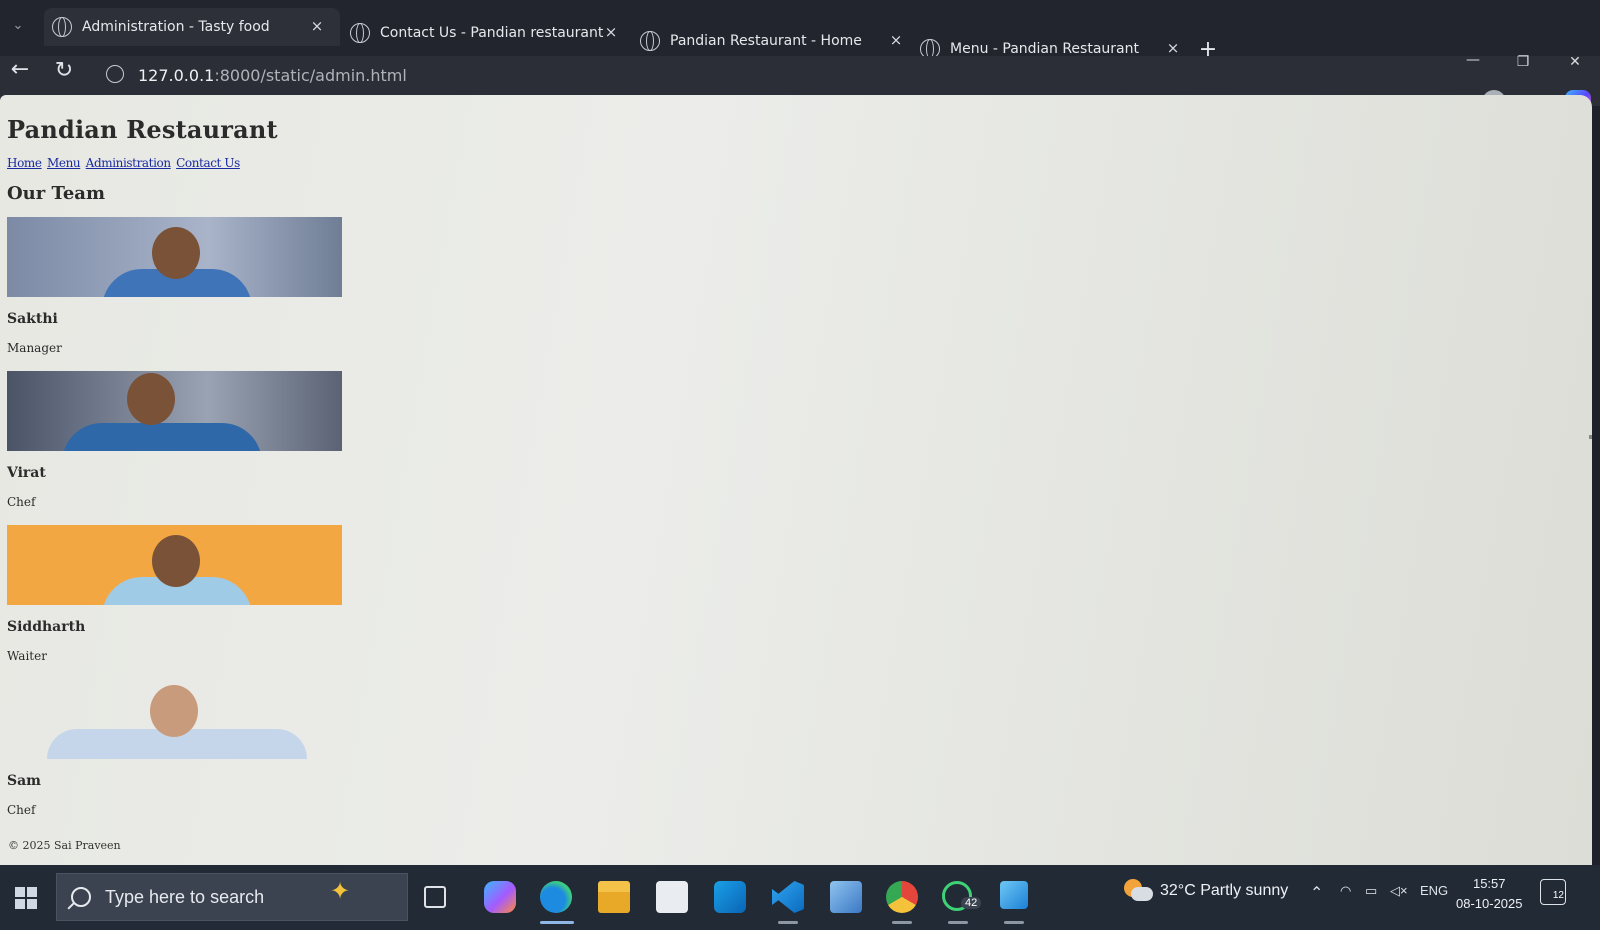 This screenshot has height=930, width=1600. Describe the element at coordinates (1399, 891) in the screenshot. I see `speaker-muted-icon: ◁×` at that location.